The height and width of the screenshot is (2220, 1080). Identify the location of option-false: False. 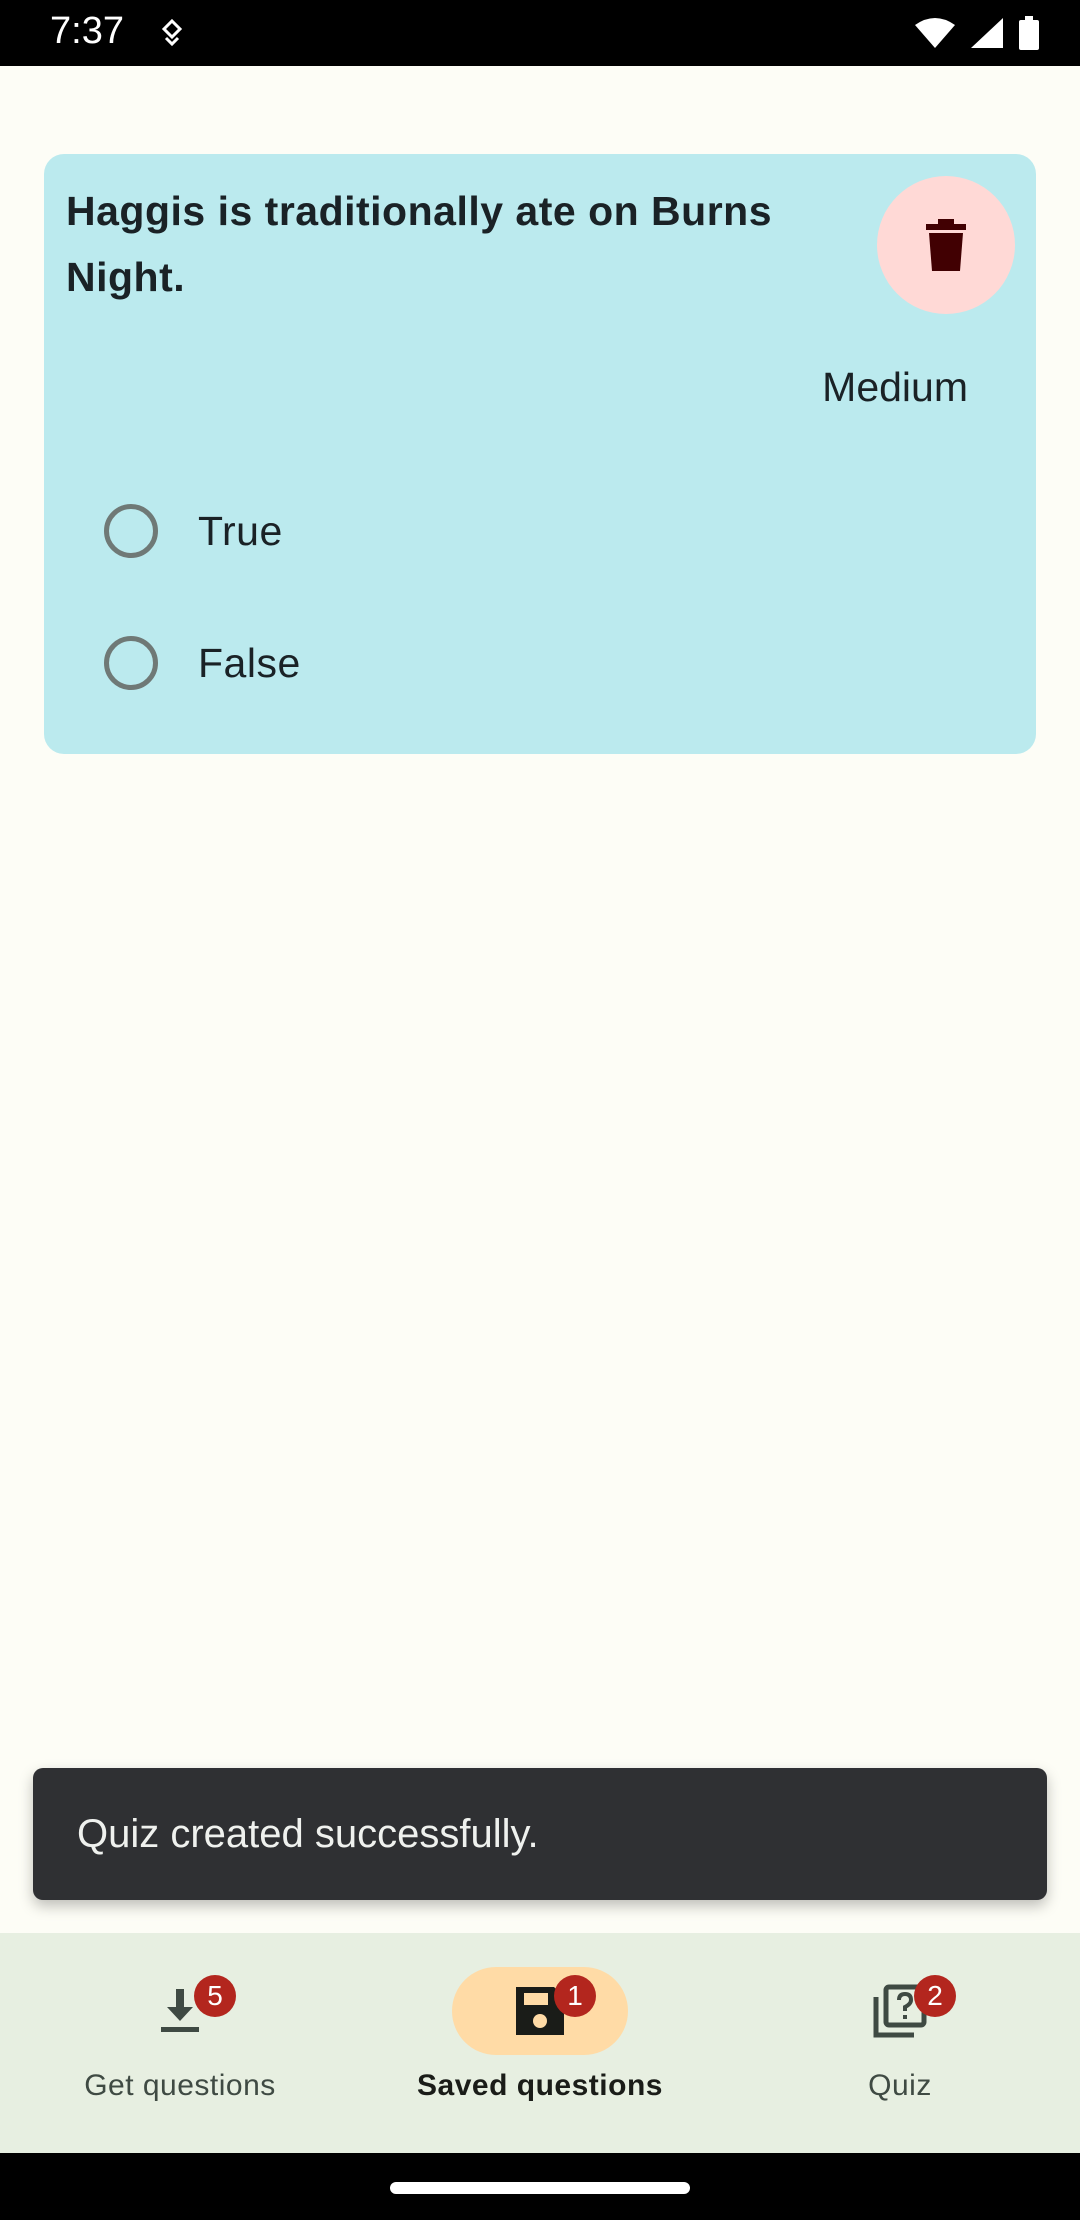
(202, 663).